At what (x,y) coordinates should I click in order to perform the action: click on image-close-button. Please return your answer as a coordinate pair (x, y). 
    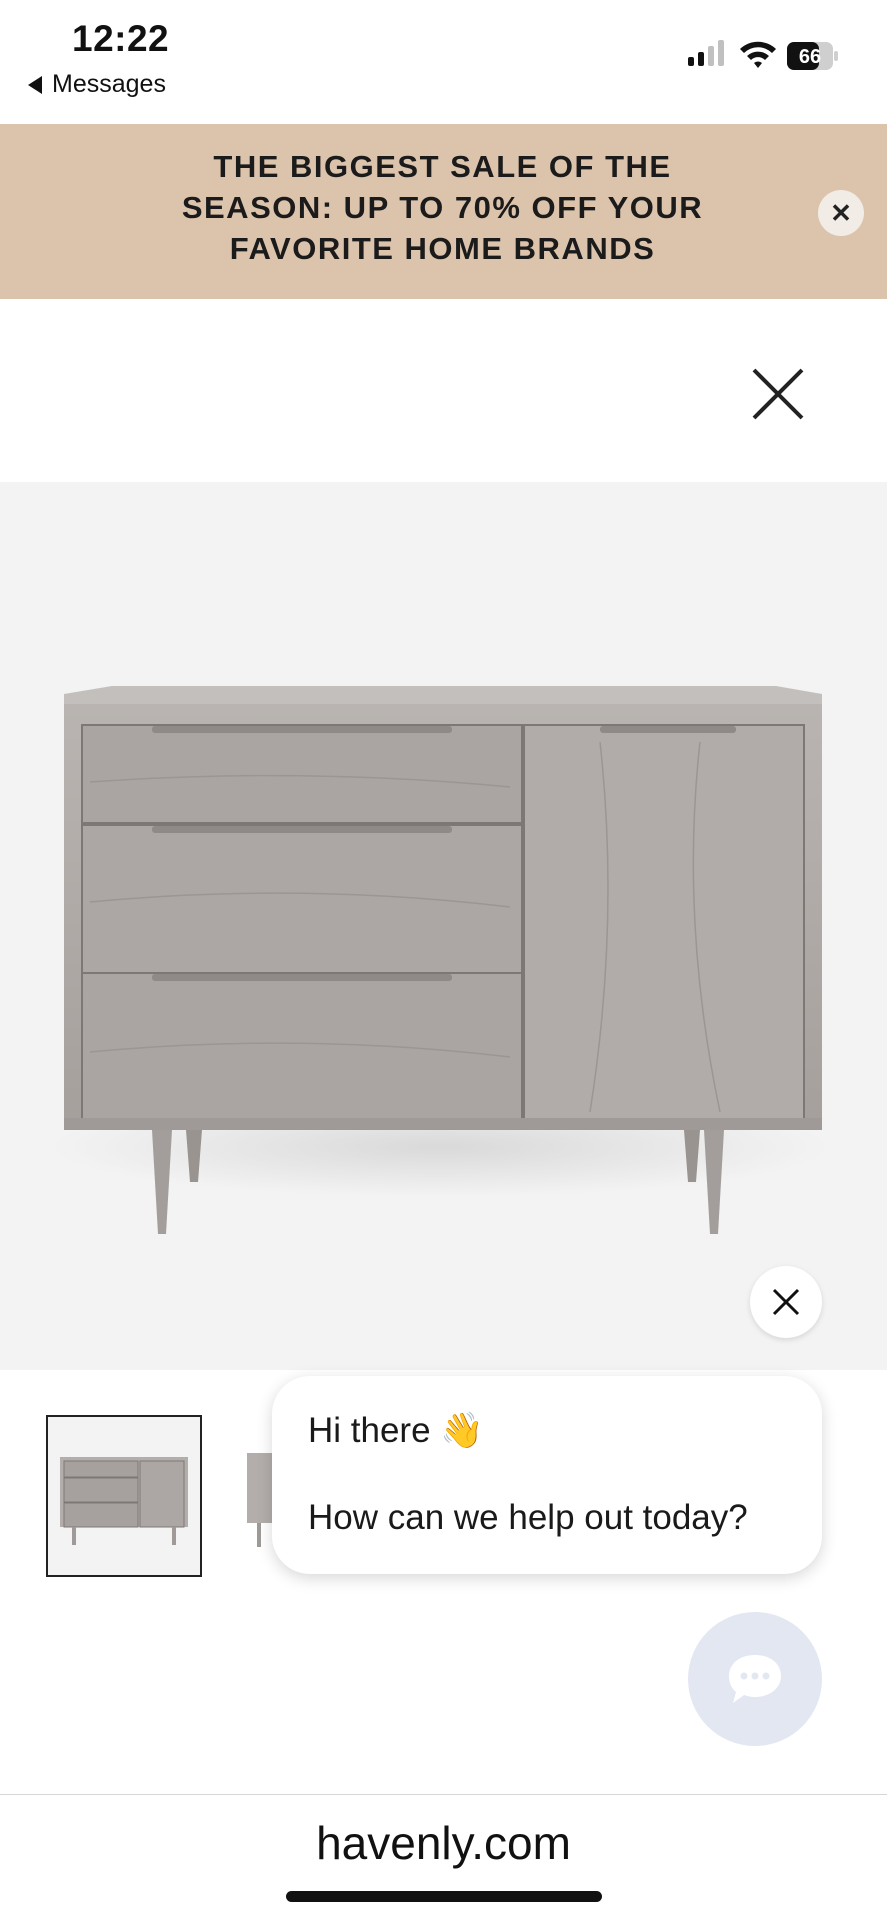
    Looking at the image, I should click on (786, 1302).